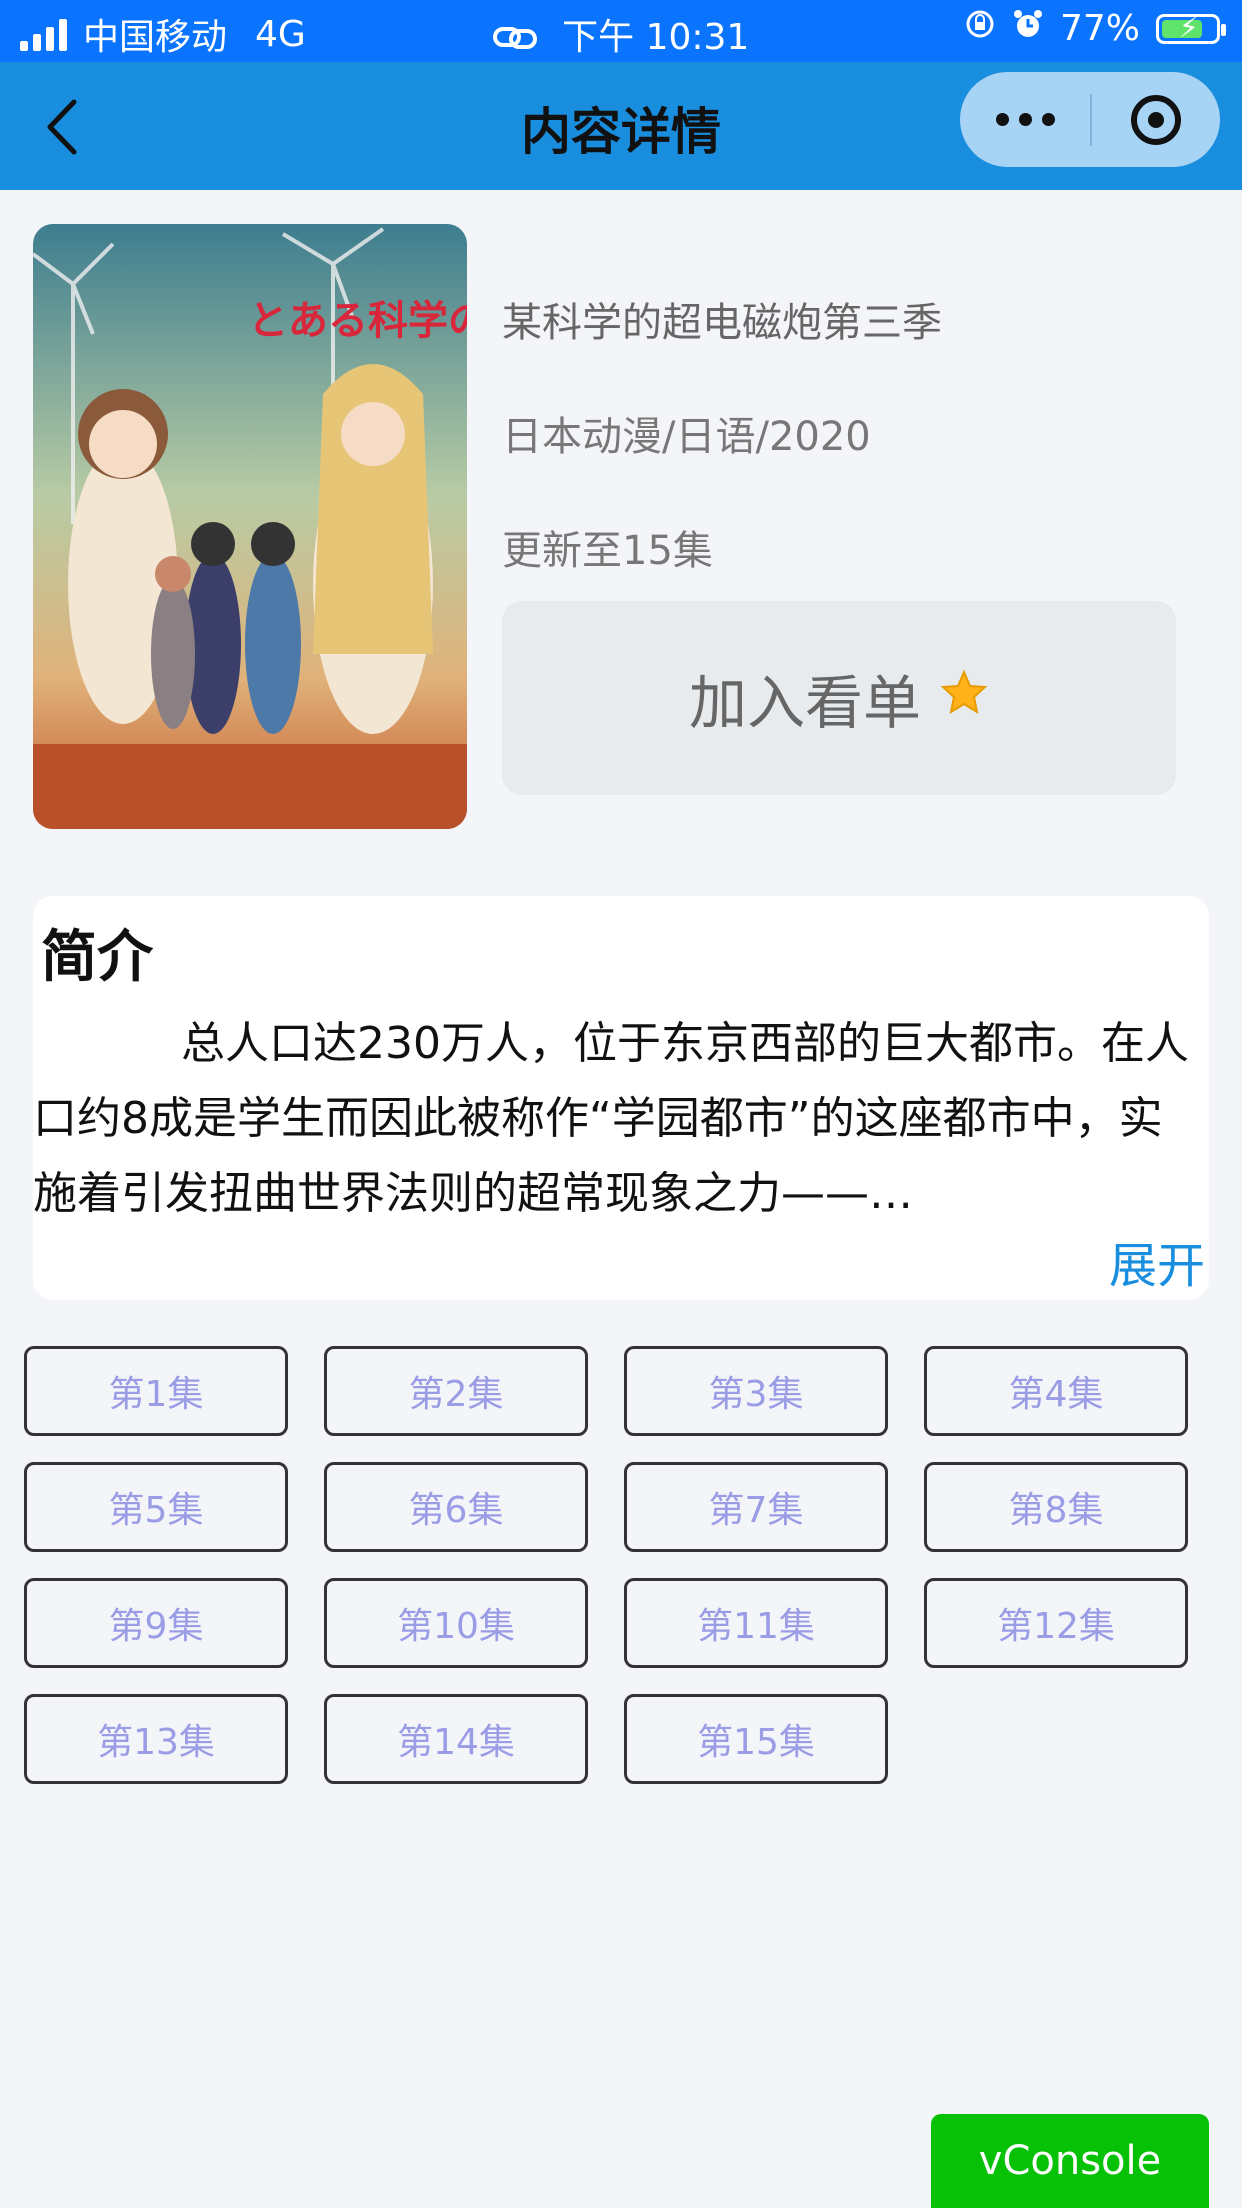 The width and height of the screenshot is (1242, 2208). I want to click on target-dot, so click(1156, 119).